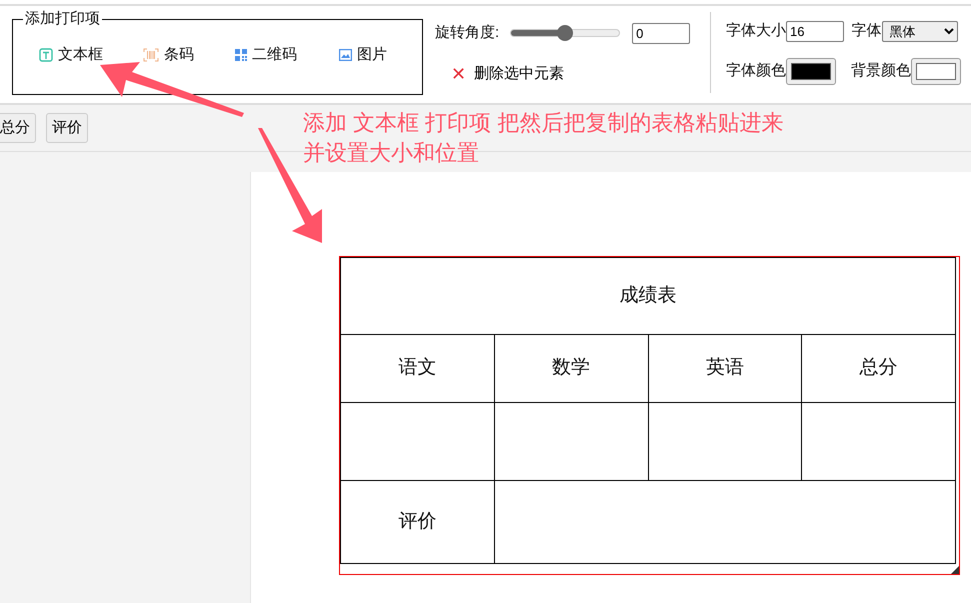 This screenshot has height=603, width=971. What do you see at coordinates (725, 368) in the screenshot?
I see `table-header-cell: 英语` at bounding box center [725, 368].